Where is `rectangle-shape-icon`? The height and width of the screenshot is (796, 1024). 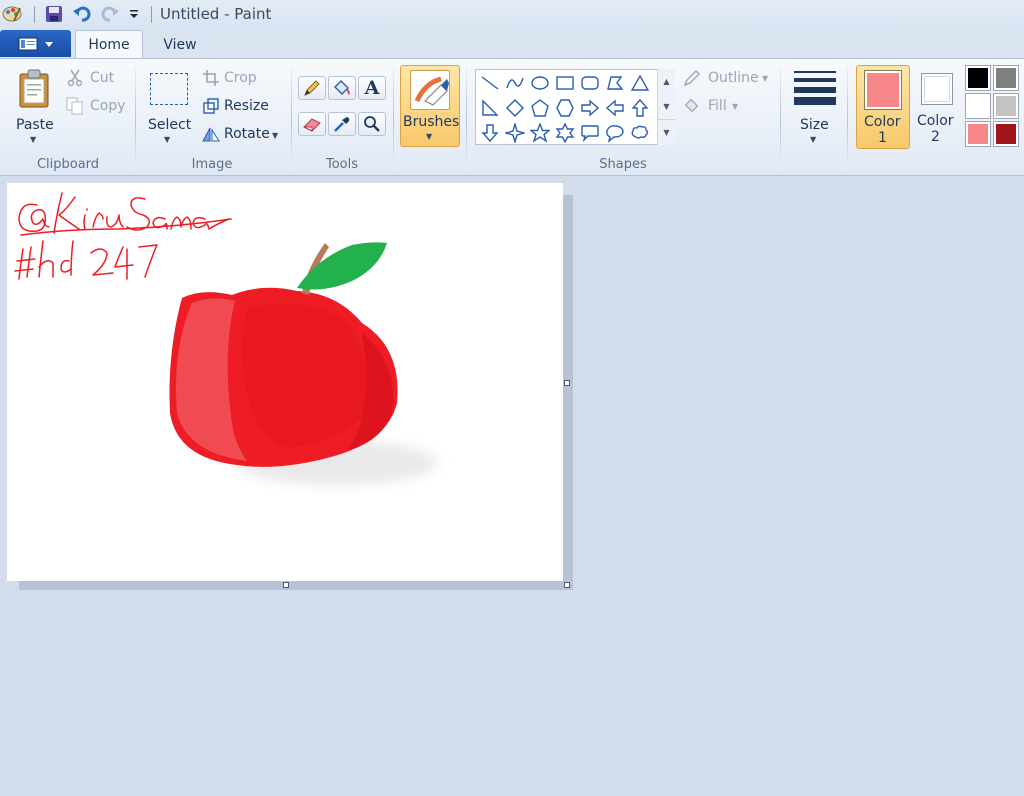 rectangle-shape-icon is located at coordinates (565, 83).